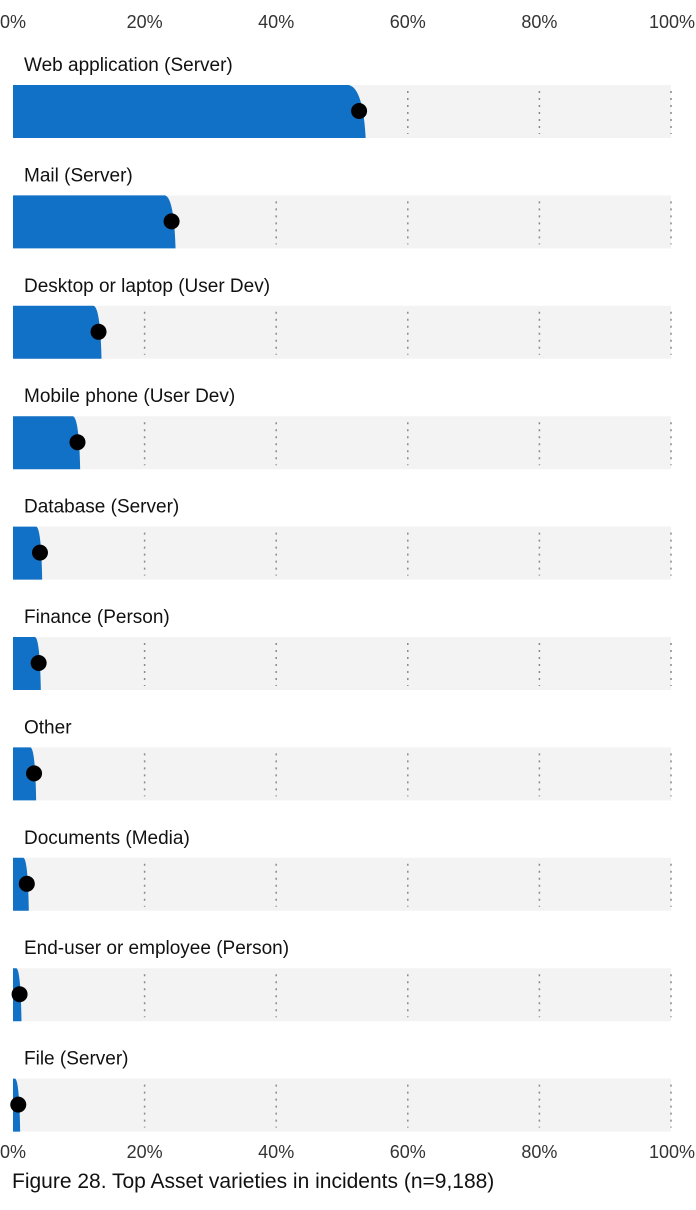 Image resolution: width=696 pixels, height=1210 pixels. I want to click on bottom-axis: 0% 20% 40% 60% 80% 100%, so click(347, 1152).